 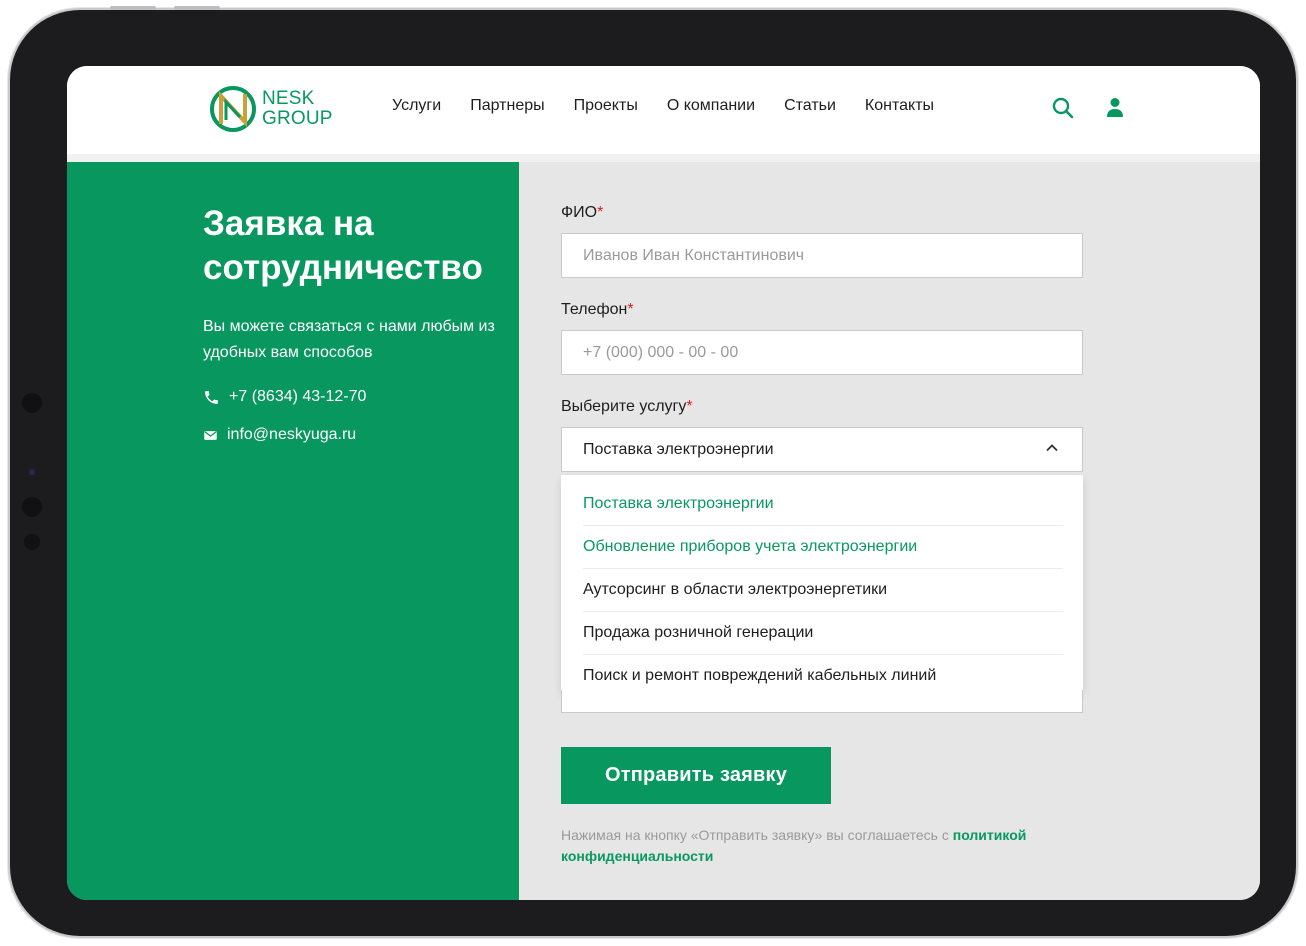 What do you see at coordinates (1115, 108) in the screenshot?
I see `user-icon` at bounding box center [1115, 108].